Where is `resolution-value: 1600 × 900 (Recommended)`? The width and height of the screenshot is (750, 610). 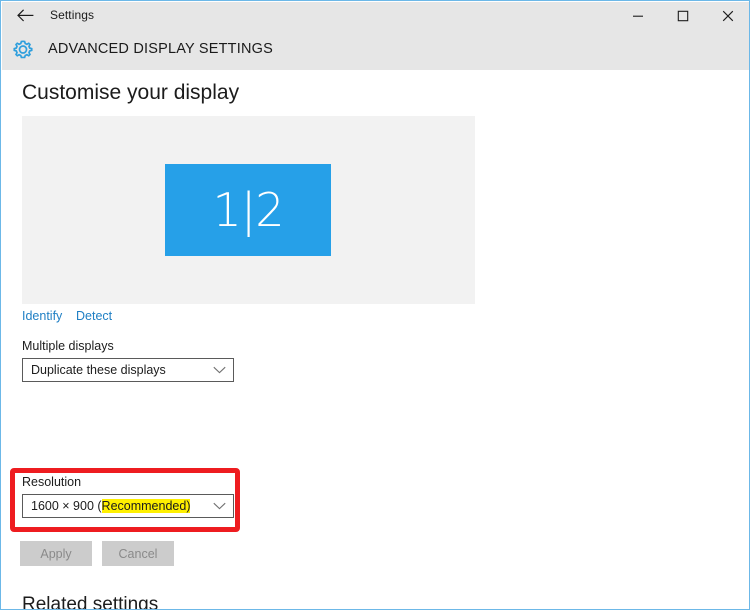
resolution-value: 1600 × 900 (Recommended) is located at coordinates (111, 506).